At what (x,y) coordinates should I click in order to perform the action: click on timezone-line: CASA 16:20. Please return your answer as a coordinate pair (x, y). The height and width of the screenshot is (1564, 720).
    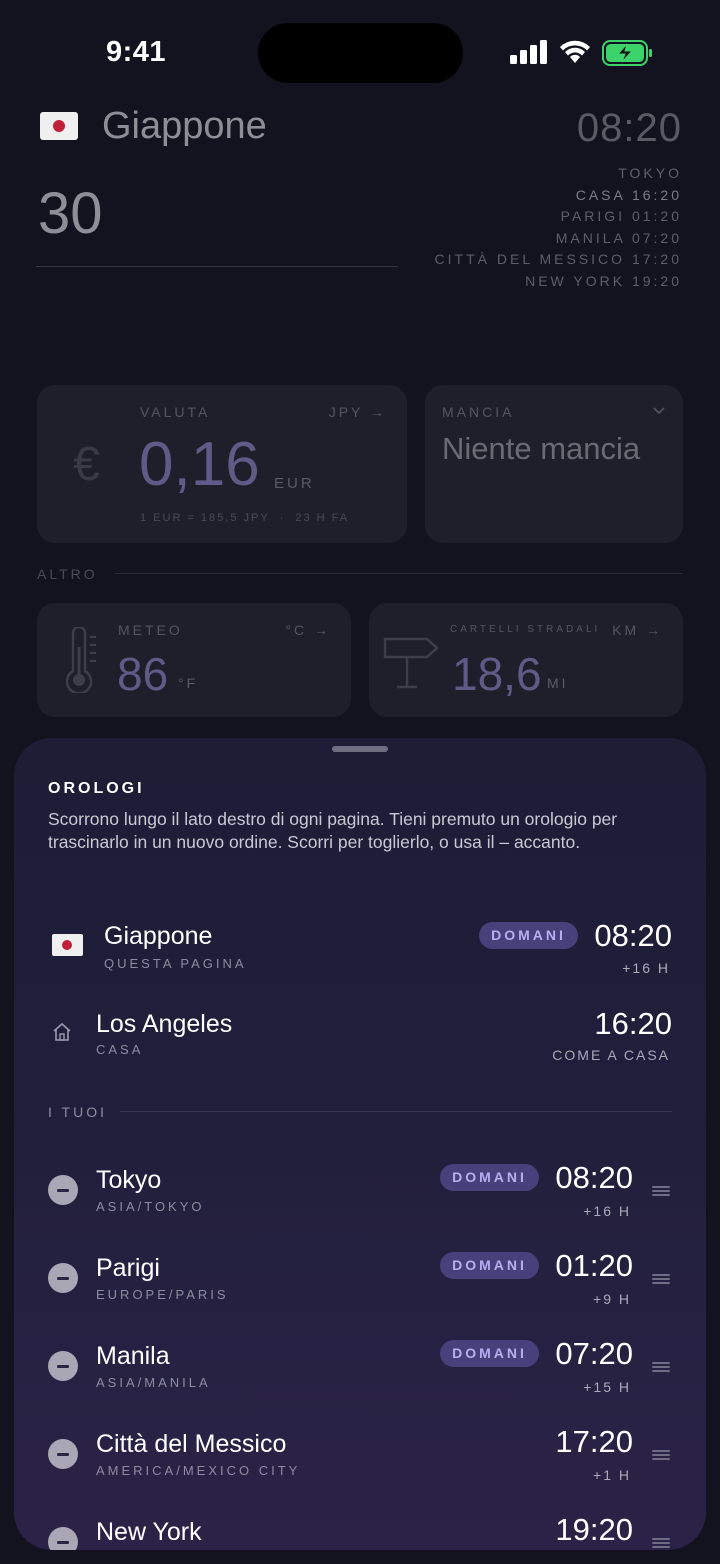
    Looking at the image, I should click on (628, 194).